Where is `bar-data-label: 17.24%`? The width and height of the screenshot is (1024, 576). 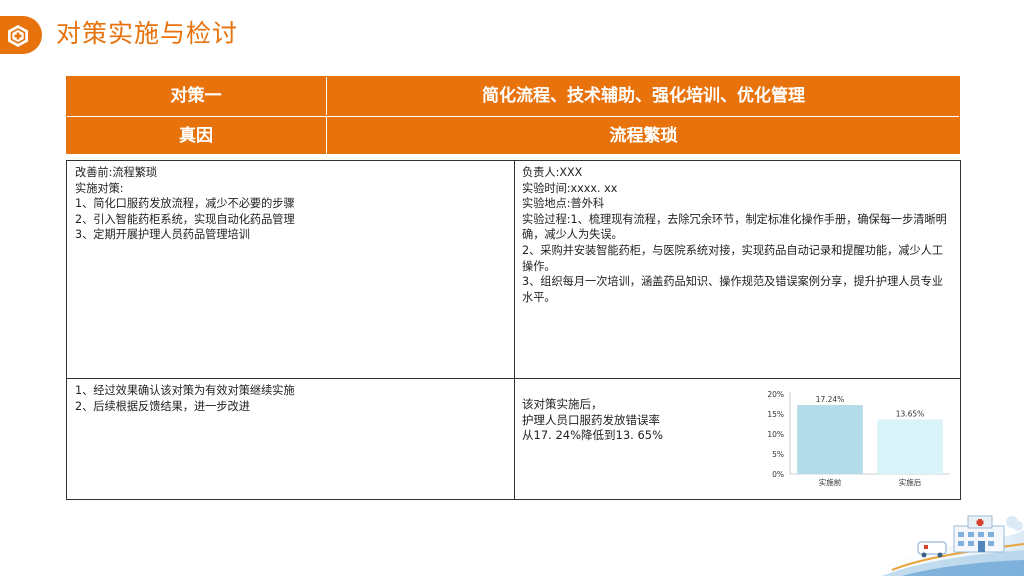 bar-data-label: 17.24% is located at coordinates (830, 399).